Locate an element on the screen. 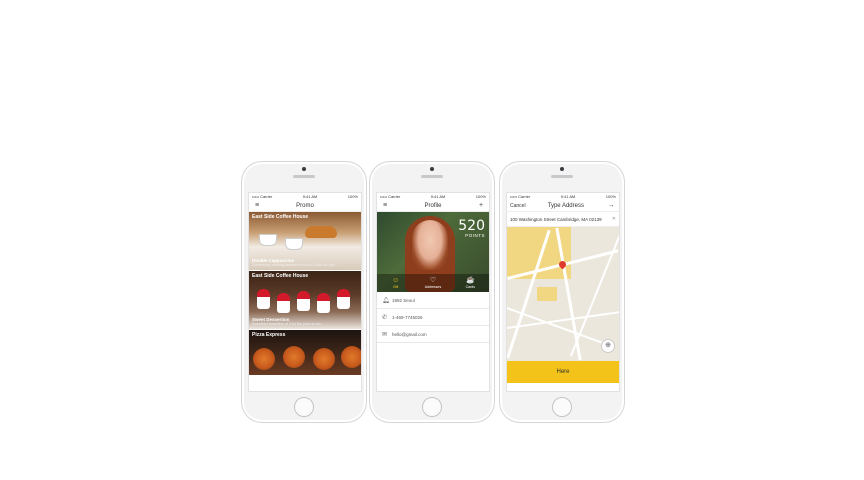 The height and width of the screenshot is (480, 864). tab-addresses: ♡ Addresses is located at coordinates (432, 283).